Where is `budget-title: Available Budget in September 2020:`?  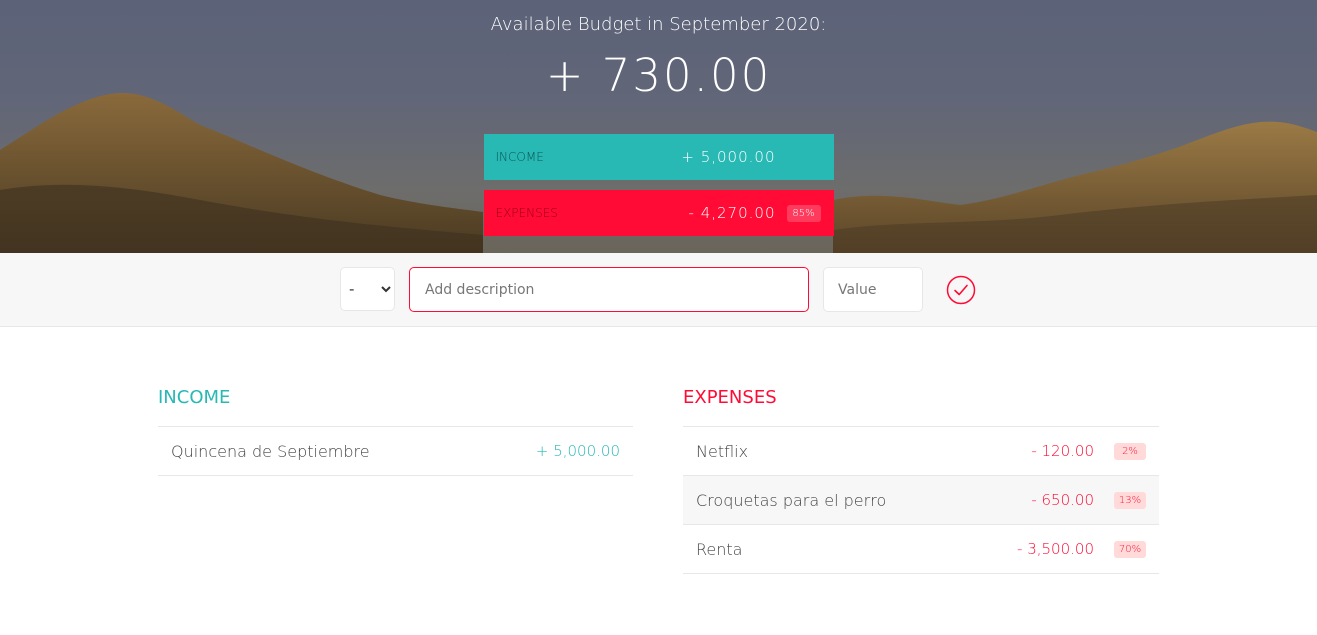 budget-title: Available Budget in September 2020: is located at coordinates (658, 24).